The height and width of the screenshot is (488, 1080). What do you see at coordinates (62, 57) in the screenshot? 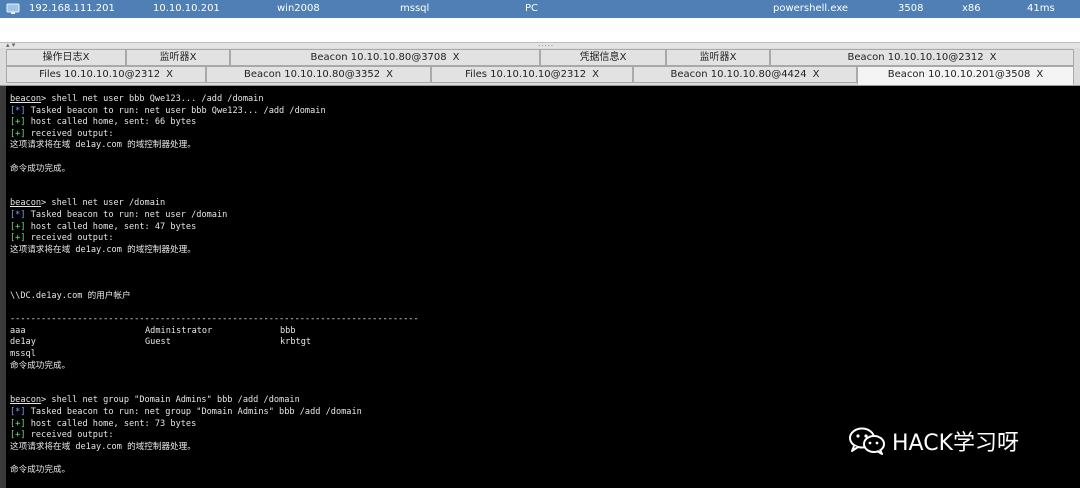
I see `tab-label: 操作日志` at bounding box center [62, 57].